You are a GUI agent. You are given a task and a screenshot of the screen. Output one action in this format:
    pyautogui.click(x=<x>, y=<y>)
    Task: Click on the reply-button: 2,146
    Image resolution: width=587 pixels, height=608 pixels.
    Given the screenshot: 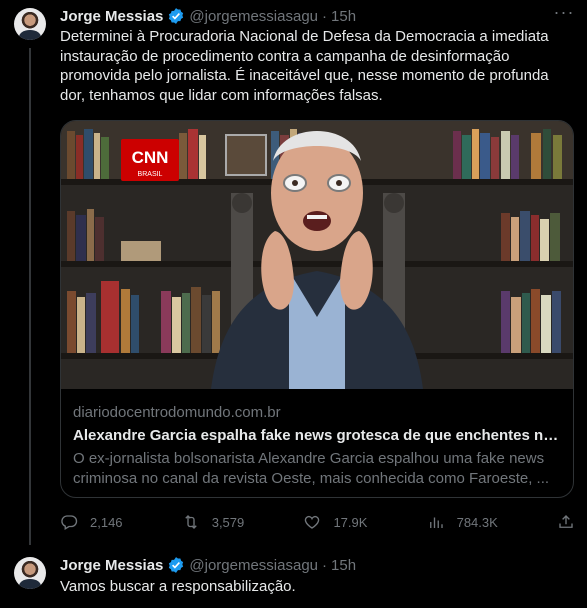 What is the action you would take?
    pyautogui.click(x=91, y=522)
    